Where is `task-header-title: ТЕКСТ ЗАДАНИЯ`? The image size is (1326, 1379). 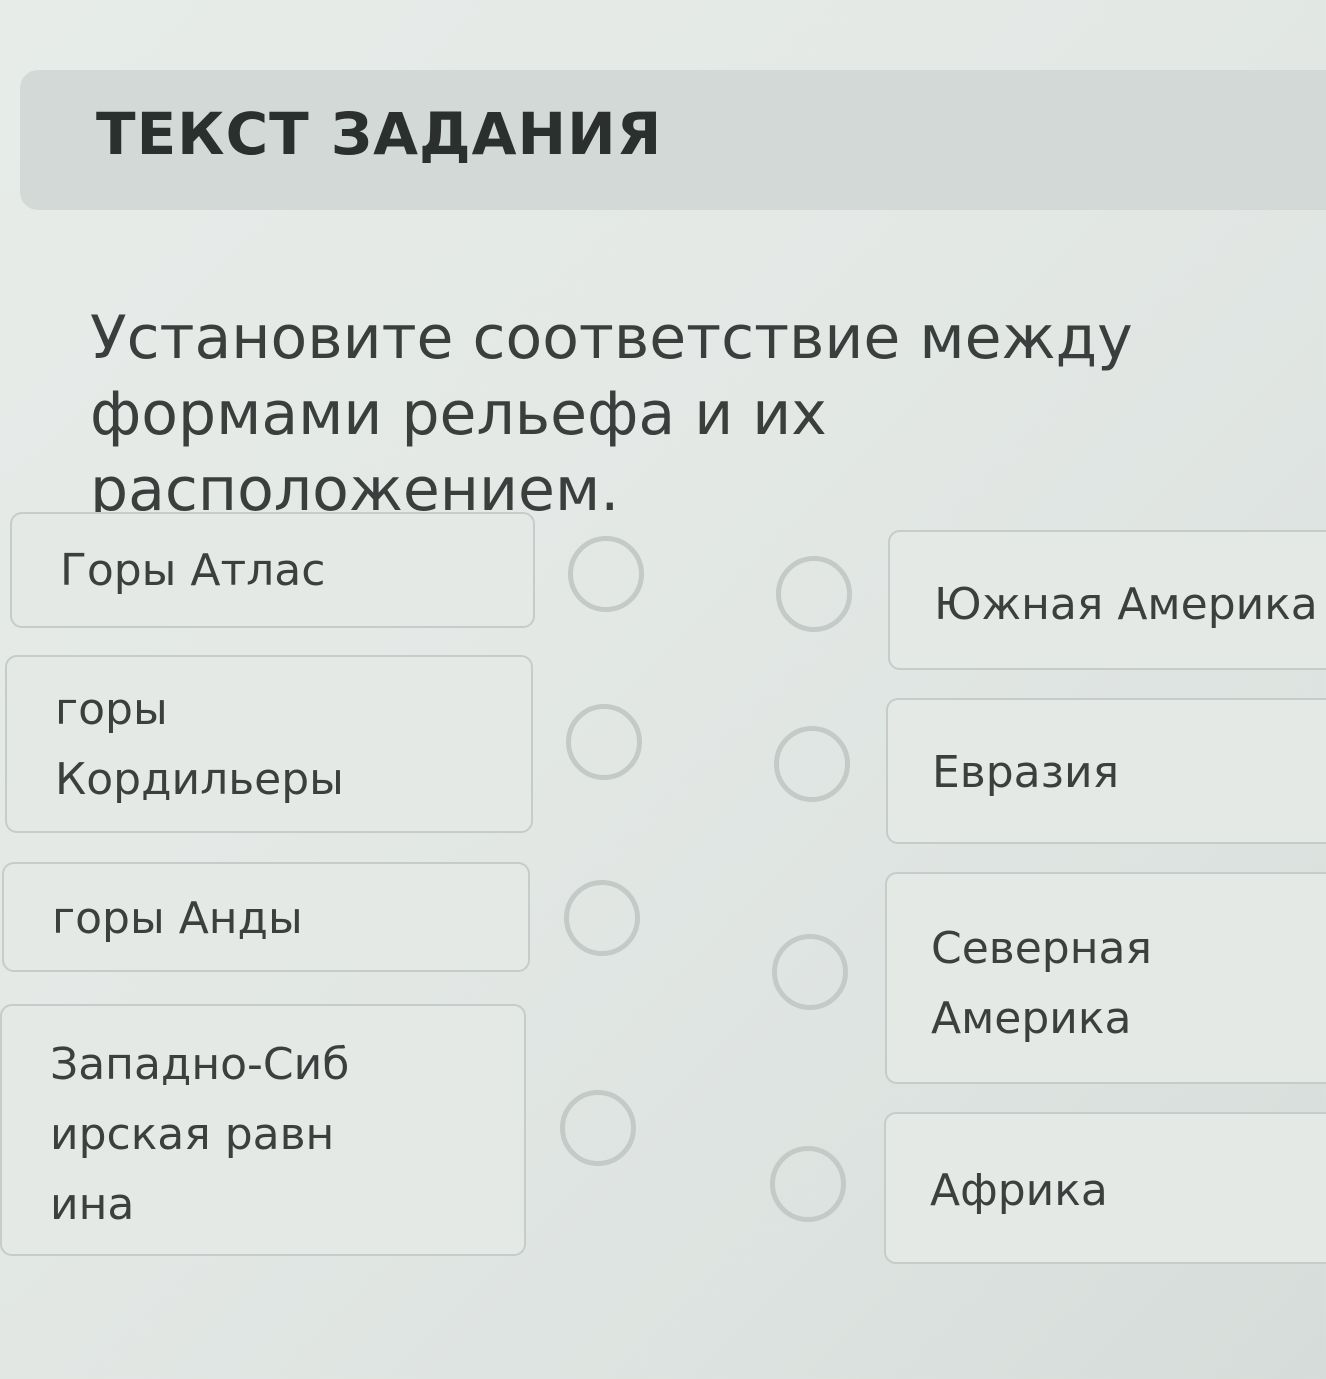
task-header-title: ТЕКСТ ЗАДАНИЯ is located at coordinates (379, 134).